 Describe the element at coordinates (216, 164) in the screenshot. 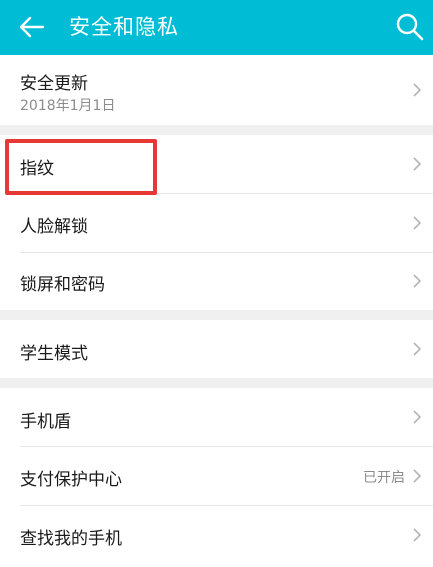

I see `list-item-fingerprint: 指纹` at that location.